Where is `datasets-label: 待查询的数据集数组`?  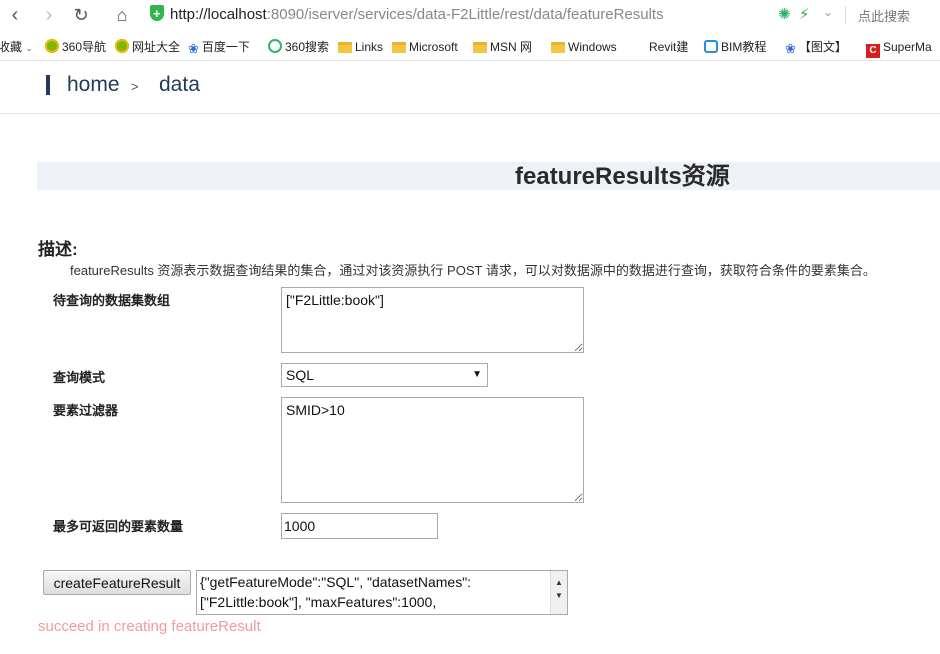 datasets-label: 待查询的数据集数组 is located at coordinates (112, 300).